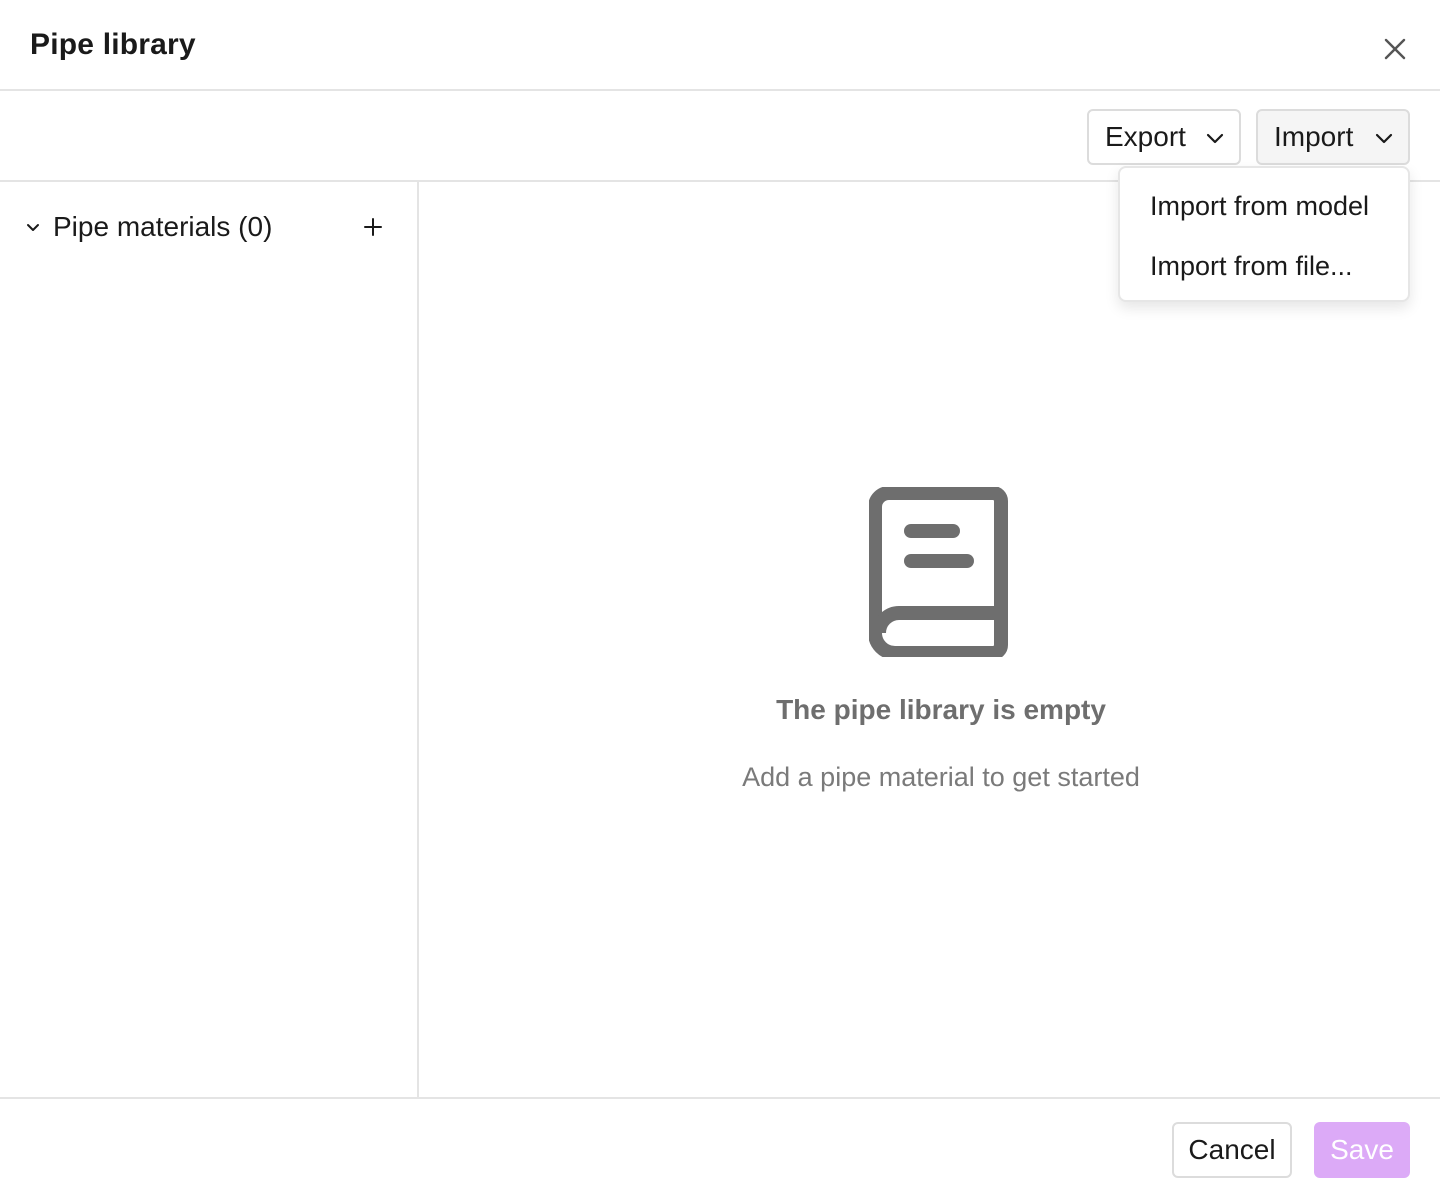 The image size is (1440, 1200). Describe the element at coordinates (941, 777) in the screenshot. I see `empty-state-subtitle: Add a pipe material to get started` at that location.